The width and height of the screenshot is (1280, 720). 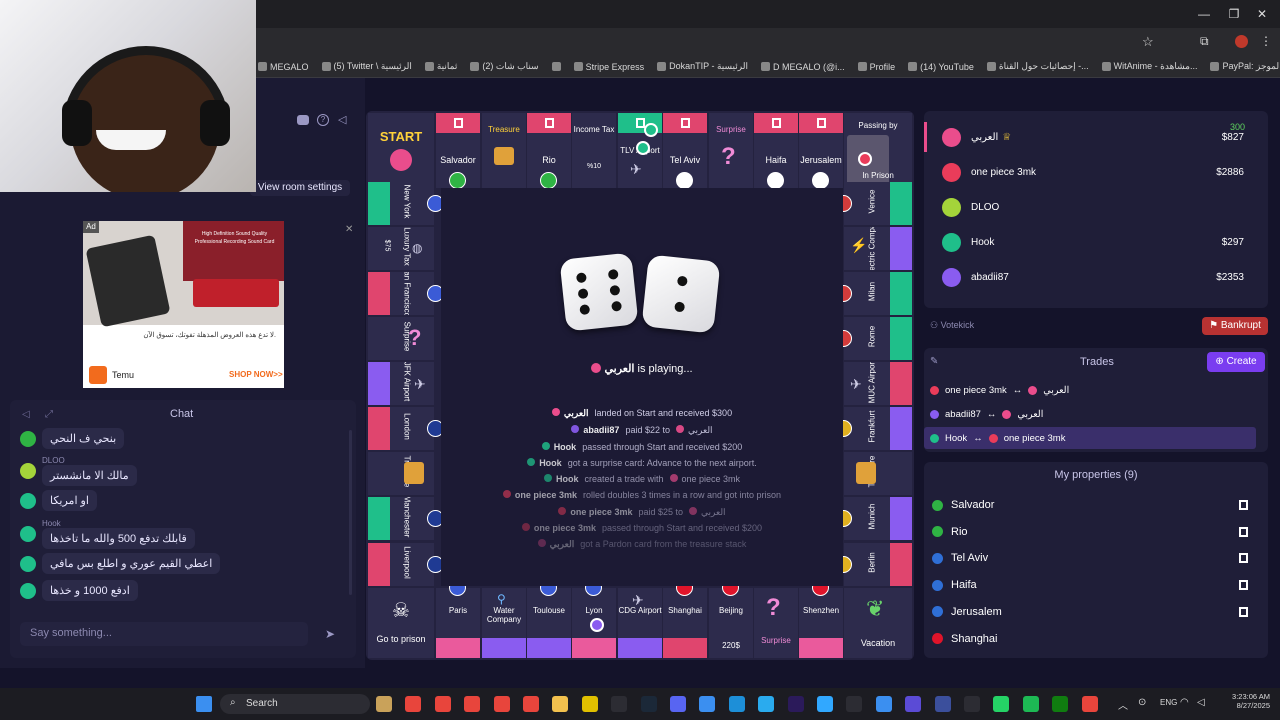 What do you see at coordinates (401, 428) in the screenshot?
I see `left-tile-5: London` at bounding box center [401, 428].